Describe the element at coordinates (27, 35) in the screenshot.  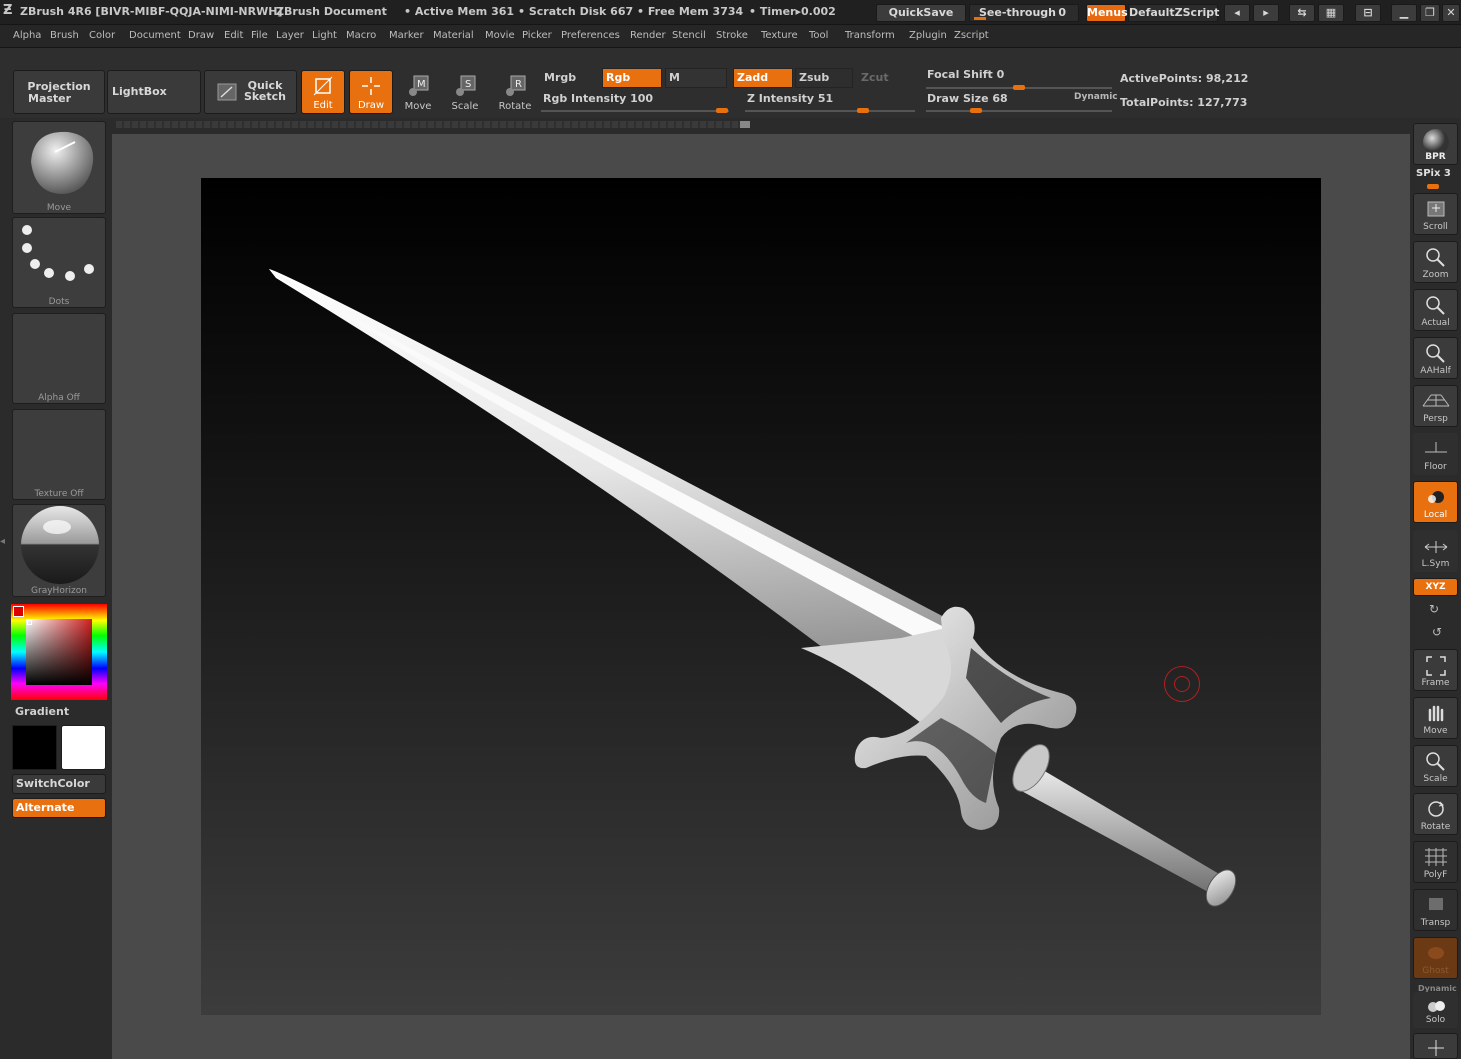
I see `menu-alpha: Alpha` at that location.